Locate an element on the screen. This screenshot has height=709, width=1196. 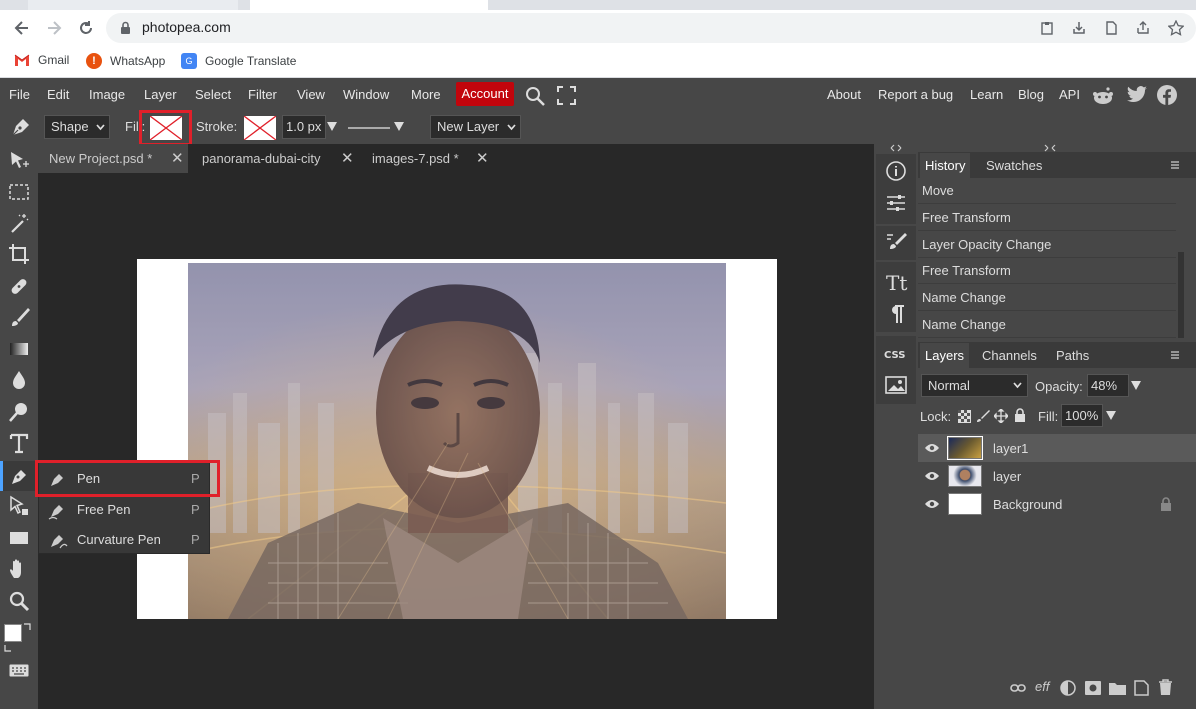
lock-pixels-icon is located at coordinates (983, 416).